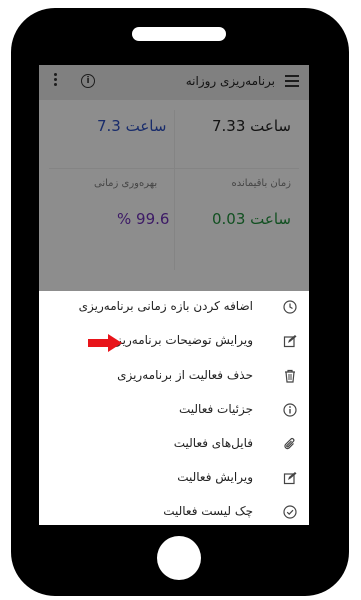 The image size is (361, 600). I want to click on menu-item-edit-plan-description: ویرایش توضیحات برنامه‌ریزی, so click(174, 342).